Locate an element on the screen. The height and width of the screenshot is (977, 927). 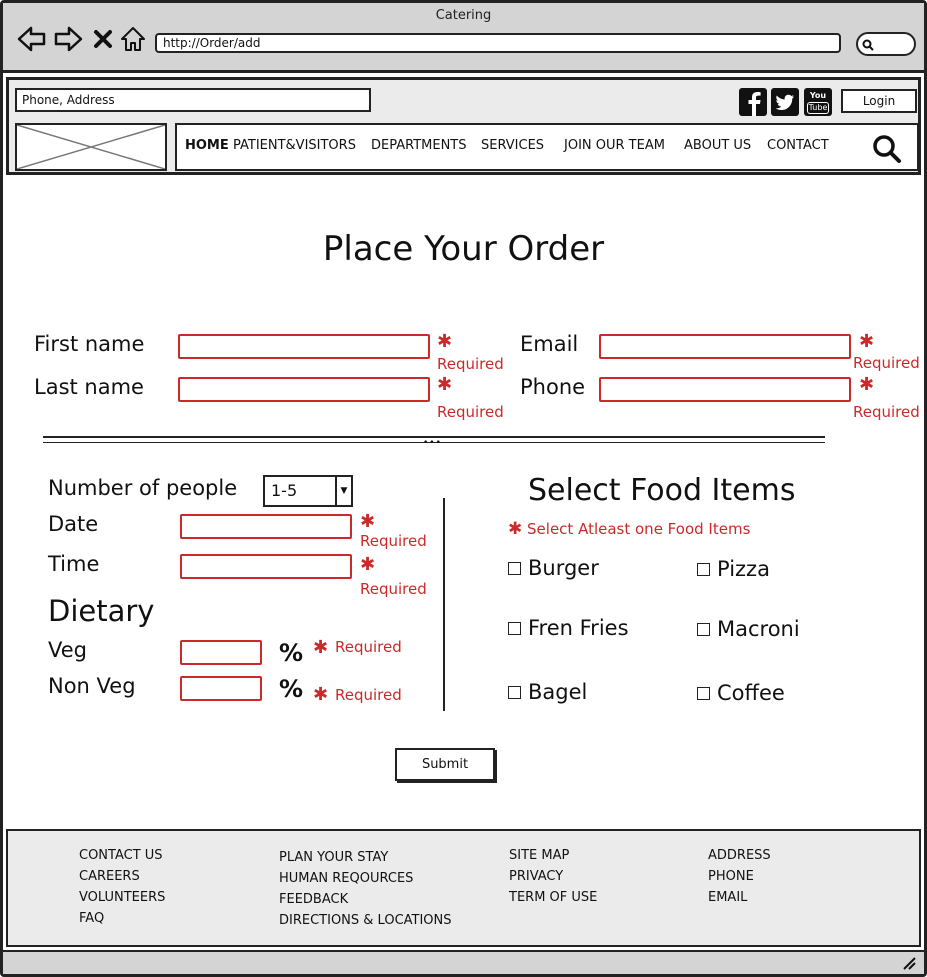
youtube-icon: You Tube is located at coordinates (818, 102).